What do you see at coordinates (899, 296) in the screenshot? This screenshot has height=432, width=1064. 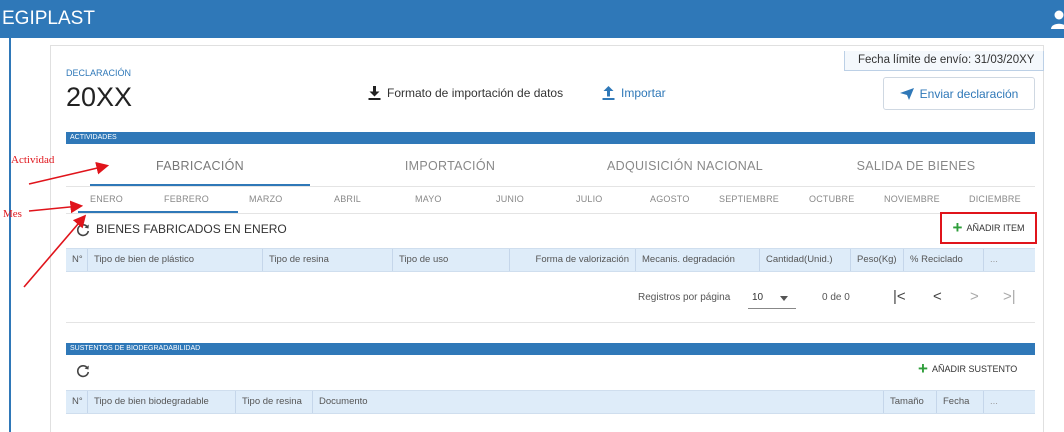 I see `first-page-button: |<` at bounding box center [899, 296].